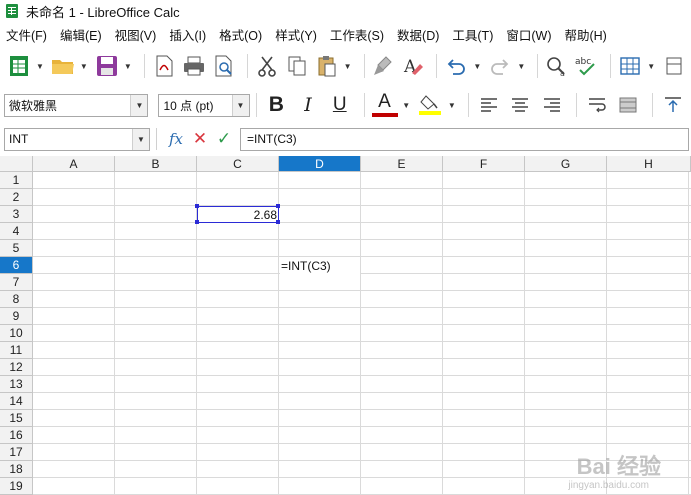 The image size is (691, 495). I want to click on highlight-dropdown-icon: ▼, so click(452, 105).